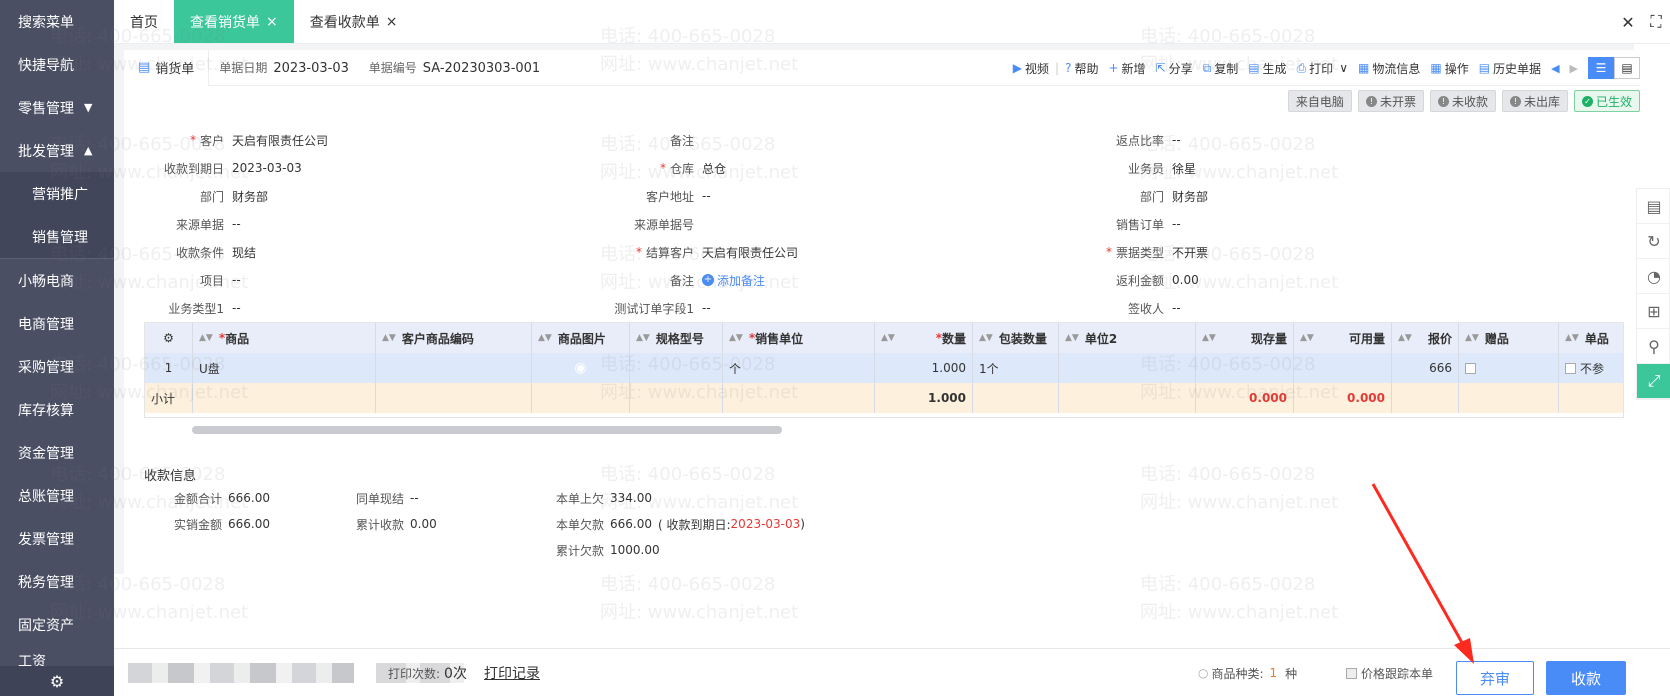 This screenshot has height=696, width=1670. What do you see at coordinates (57, 581) in the screenshot?
I see `sidebar-item-tax: 税务管理` at bounding box center [57, 581].